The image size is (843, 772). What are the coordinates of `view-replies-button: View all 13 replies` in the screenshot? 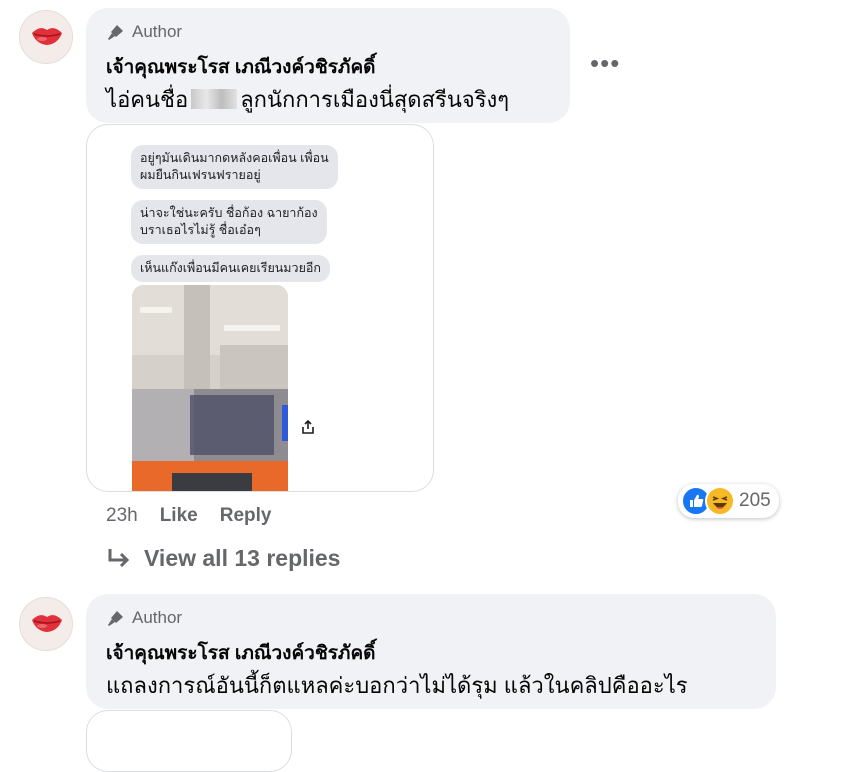 It's located at (223, 558).